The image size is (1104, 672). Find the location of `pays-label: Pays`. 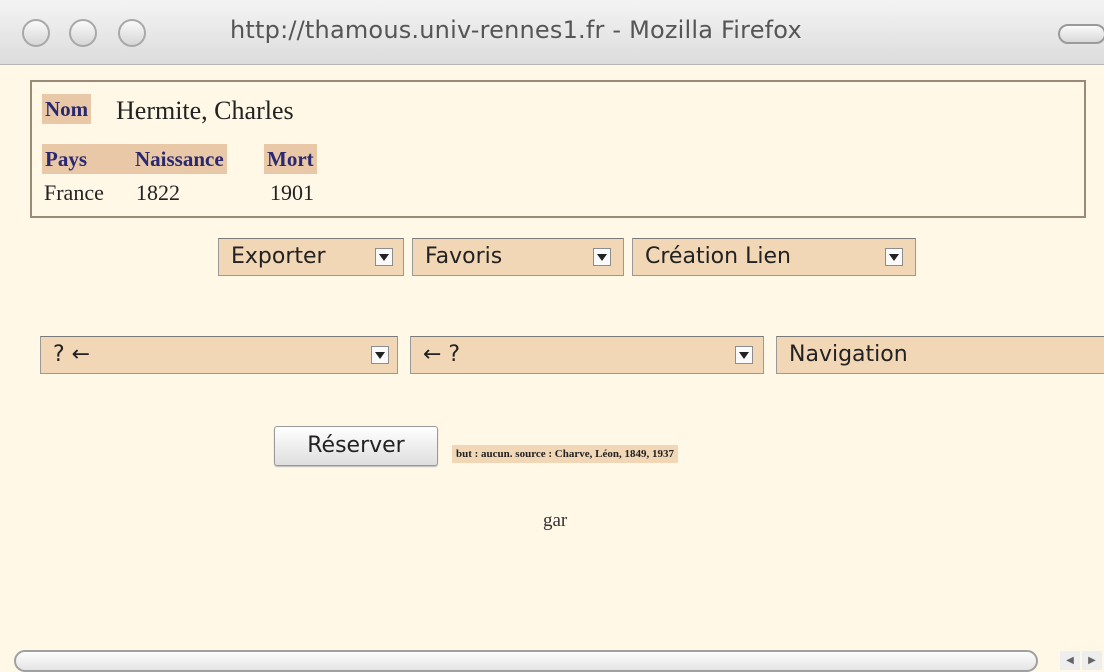

pays-label: Pays is located at coordinates (89, 159).